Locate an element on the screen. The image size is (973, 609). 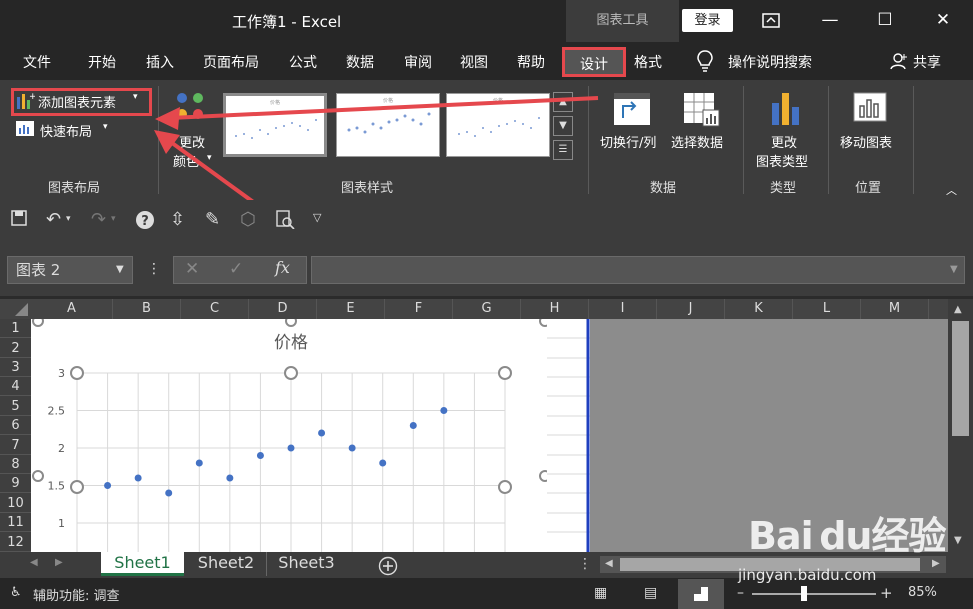
column-header-j: J is located at coordinates (691, 309).